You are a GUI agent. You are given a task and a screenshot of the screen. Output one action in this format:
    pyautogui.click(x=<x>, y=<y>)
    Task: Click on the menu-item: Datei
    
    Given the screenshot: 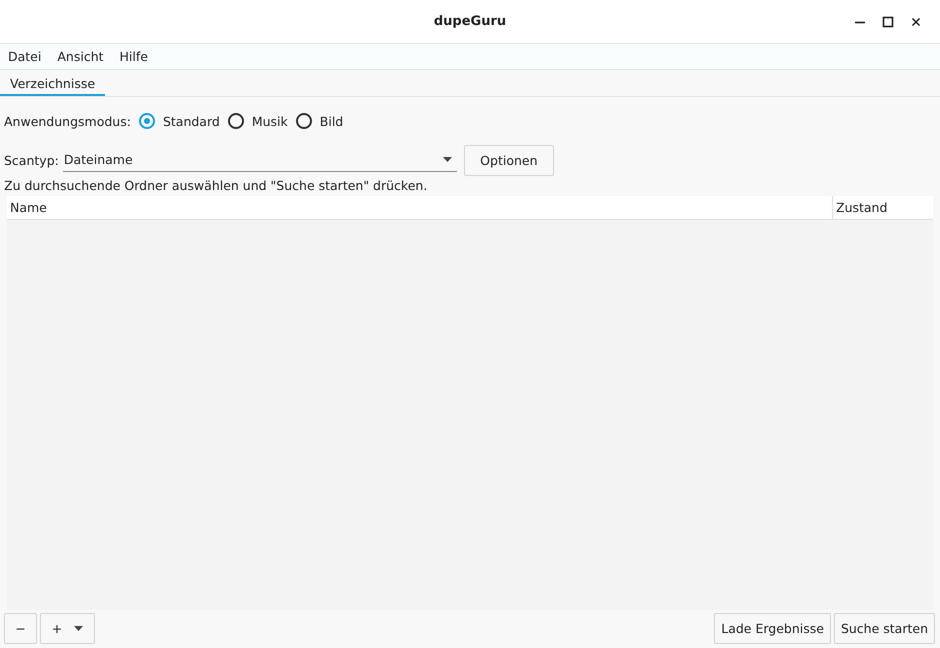 What is the action you would take?
    pyautogui.click(x=25, y=56)
    